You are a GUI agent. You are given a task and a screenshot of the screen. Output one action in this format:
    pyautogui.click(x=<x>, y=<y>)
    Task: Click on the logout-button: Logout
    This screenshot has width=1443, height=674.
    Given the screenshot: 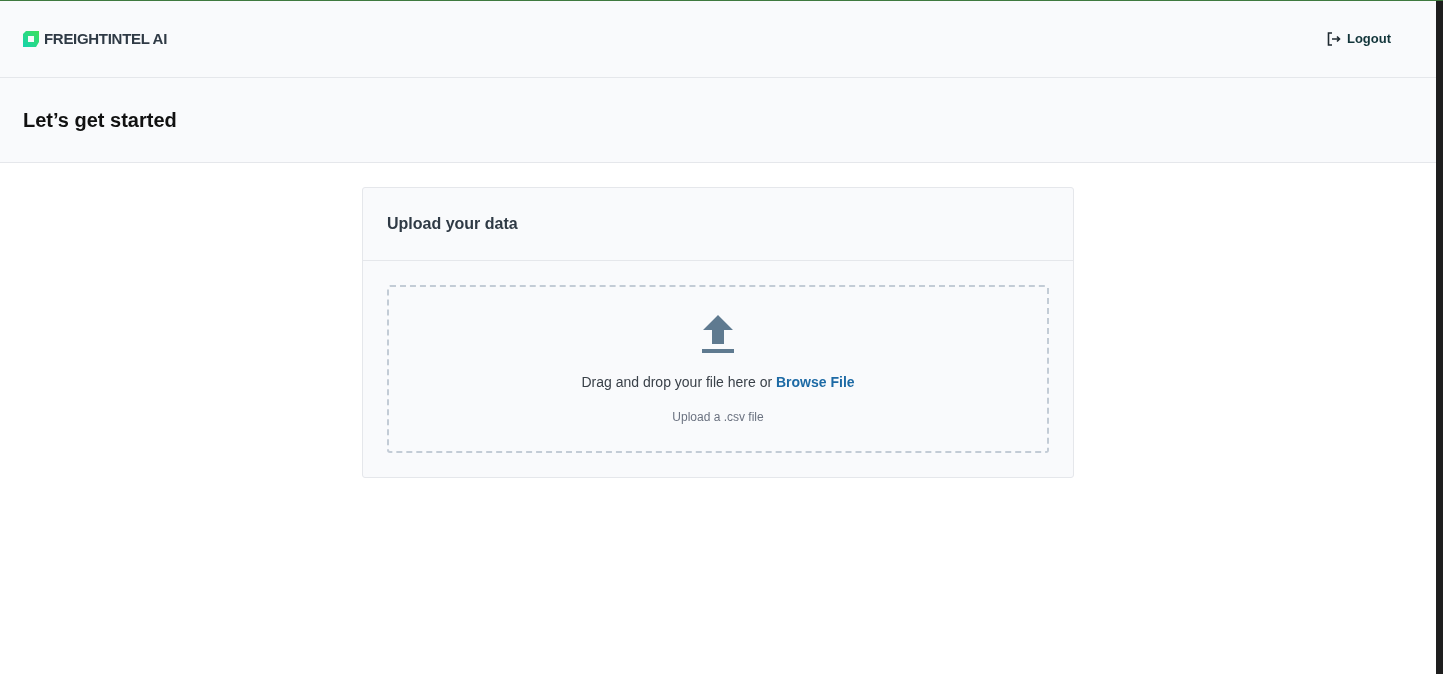 What is the action you would take?
    pyautogui.click(x=1358, y=39)
    